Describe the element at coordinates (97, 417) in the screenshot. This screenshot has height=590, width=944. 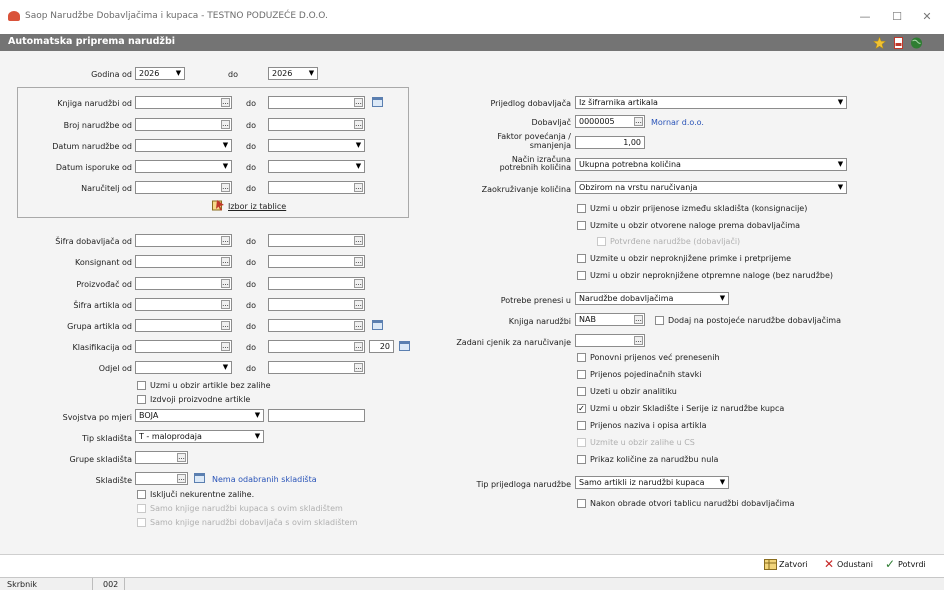
I see `svojstva-label: Svojstva po mjeri` at that location.